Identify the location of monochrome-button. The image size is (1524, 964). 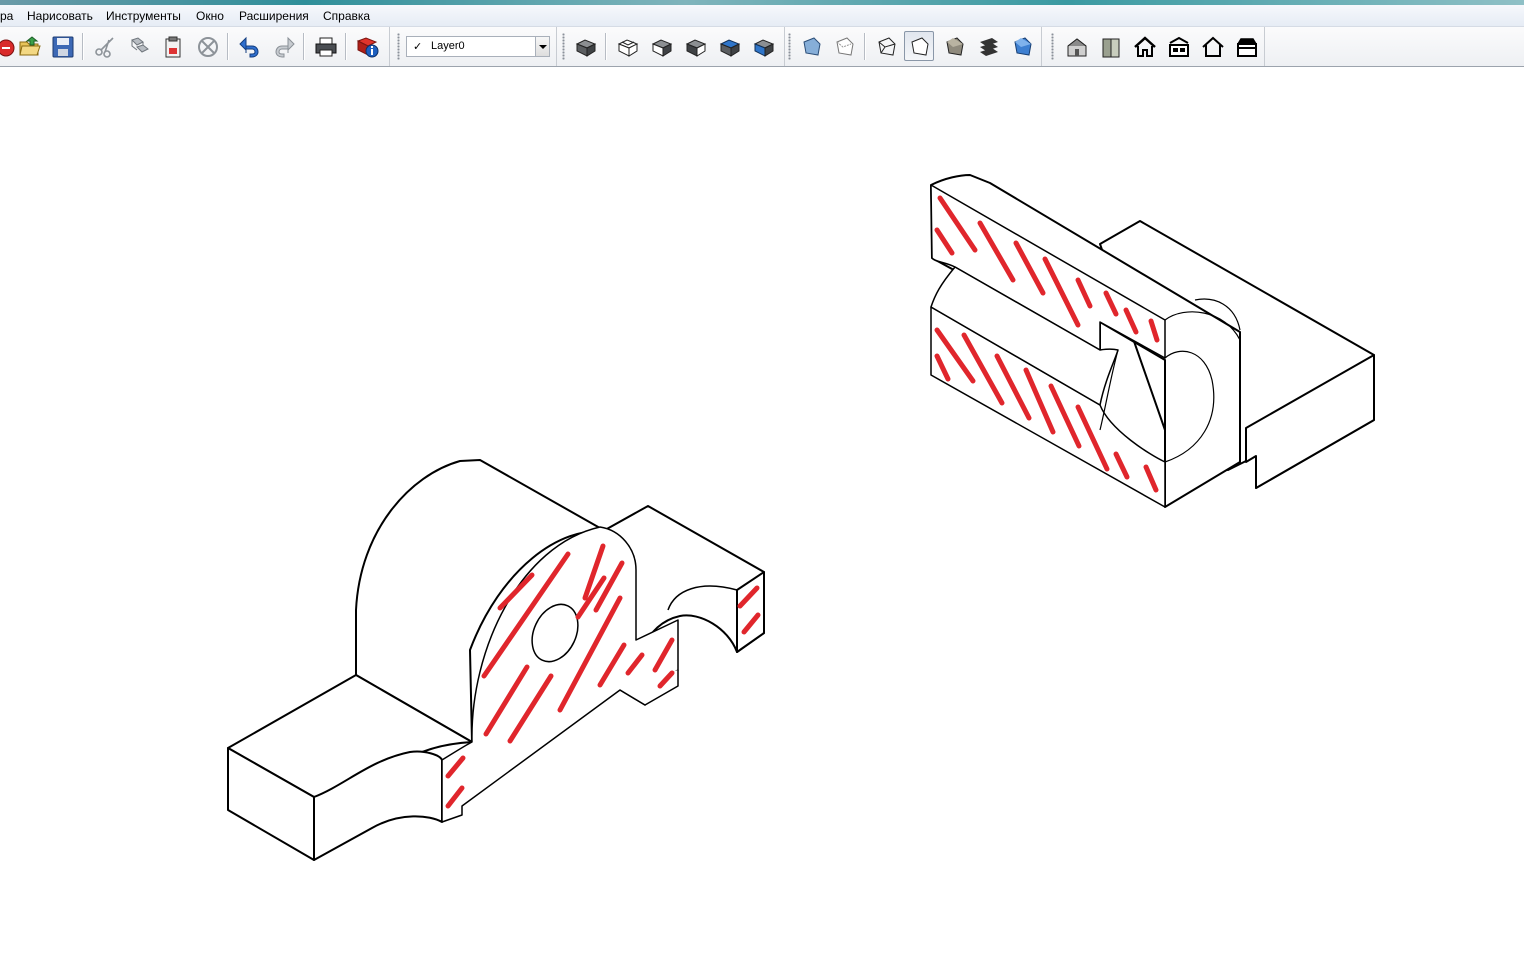
(1022, 46).